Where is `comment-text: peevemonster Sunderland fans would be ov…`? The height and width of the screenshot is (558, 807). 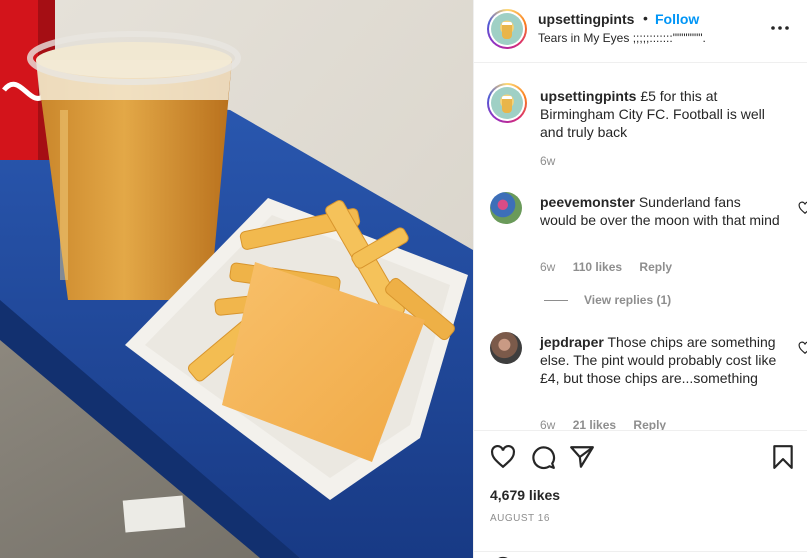 comment-text: peevemonster Sunderland fans would be ov… is located at coordinates (660, 211).